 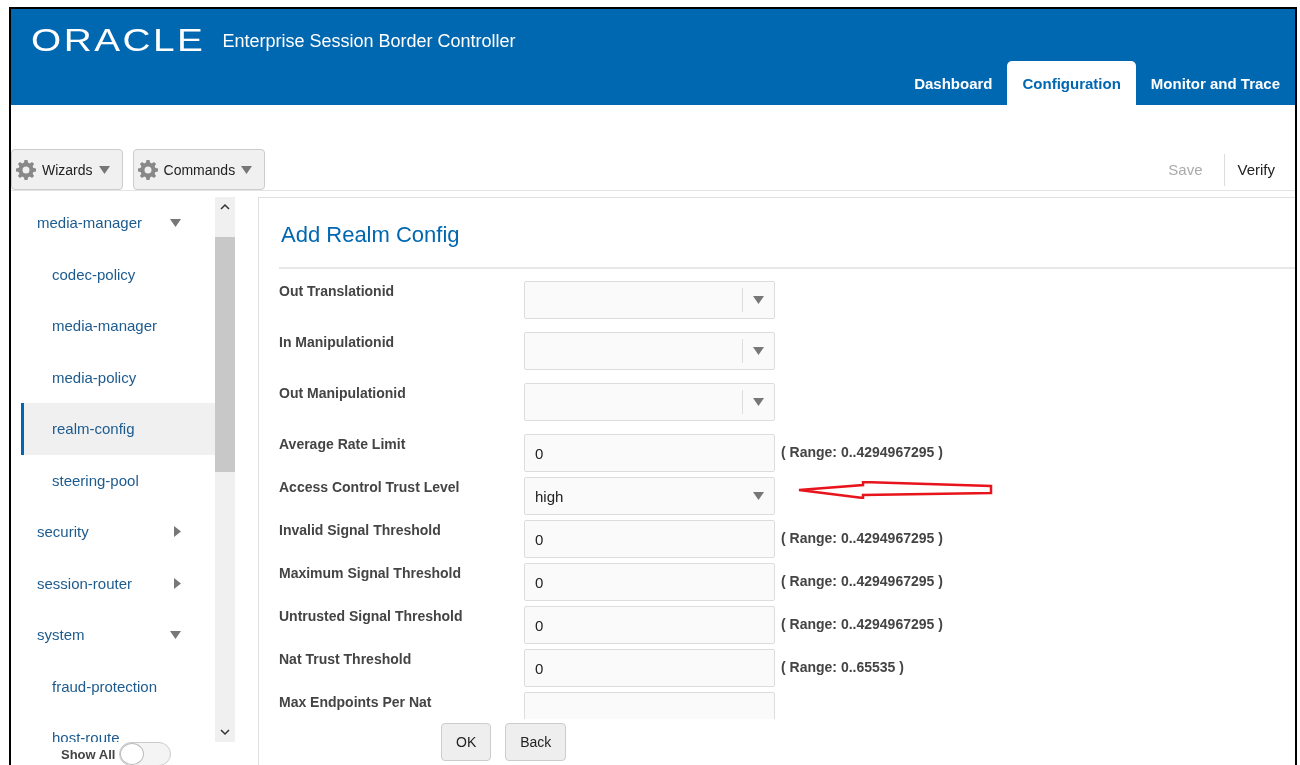 What do you see at coordinates (649, 496) in the screenshot?
I see `dropdown-field: high` at bounding box center [649, 496].